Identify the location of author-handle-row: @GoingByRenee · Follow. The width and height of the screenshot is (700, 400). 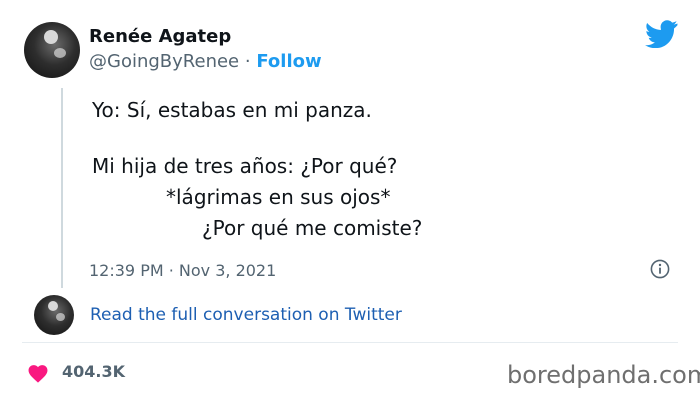
(205, 61).